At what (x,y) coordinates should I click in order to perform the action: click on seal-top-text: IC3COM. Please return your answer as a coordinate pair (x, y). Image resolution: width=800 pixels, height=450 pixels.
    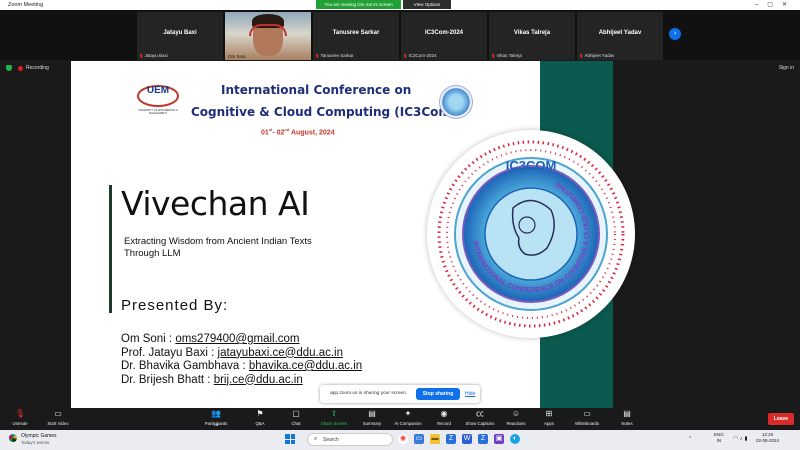
    Looking at the image, I should click on (531, 165).